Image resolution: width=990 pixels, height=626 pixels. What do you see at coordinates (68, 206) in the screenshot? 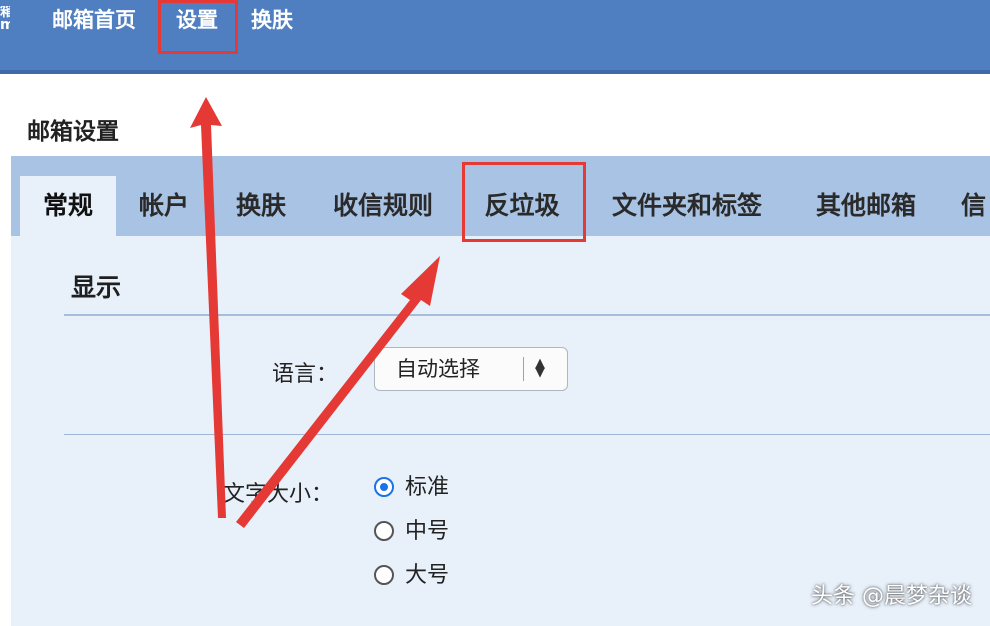
I see `tab-general: 常规` at bounding box center [68, 206].